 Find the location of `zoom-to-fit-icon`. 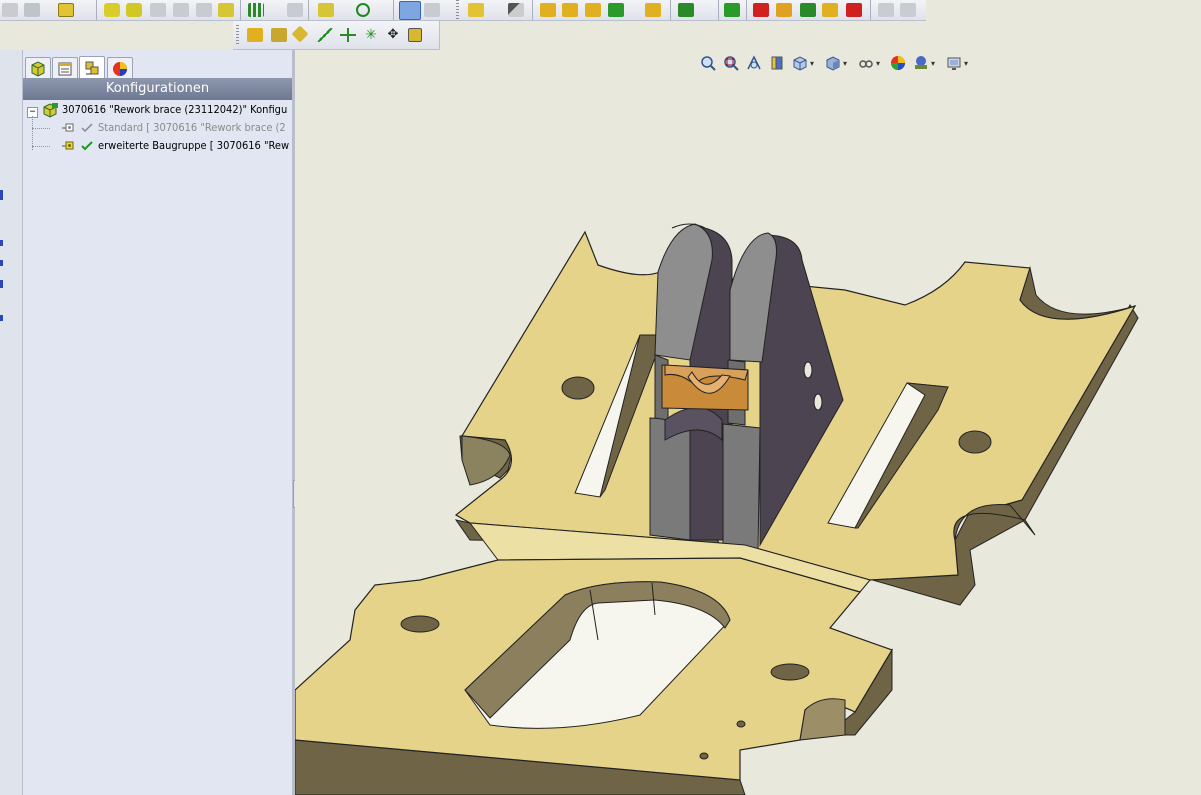

zoom-to-fit-icon is located at coordinates (708, 63).